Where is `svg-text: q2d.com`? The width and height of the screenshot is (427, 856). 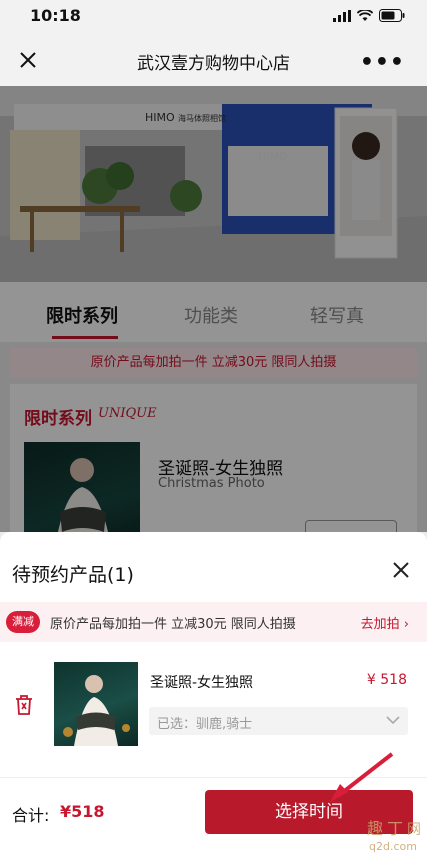
svg-text: q2d.com is located at coordinates (393, 846).